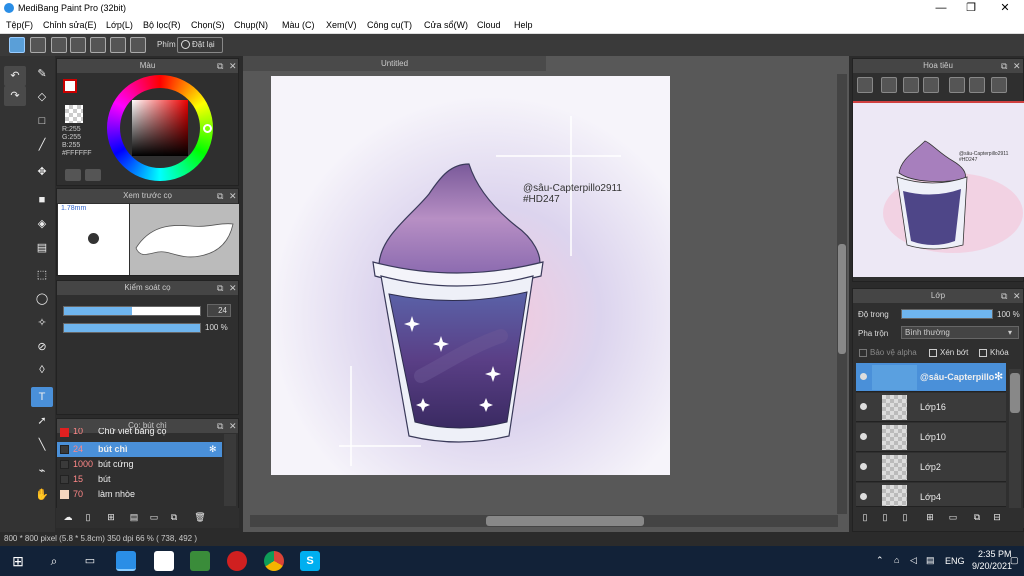 The image size is (1024, 576). I want to click on reset-button: Đặt lại, so click(200, 45).